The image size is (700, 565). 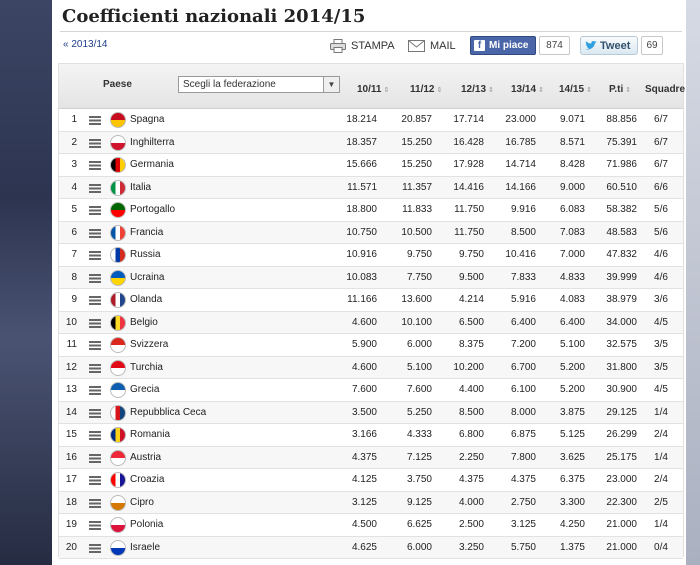 What do you see at coordinates (620, 89) in the screenshot?
I see `header-points: P.ti ⇕` at bounding box center [620, 89].